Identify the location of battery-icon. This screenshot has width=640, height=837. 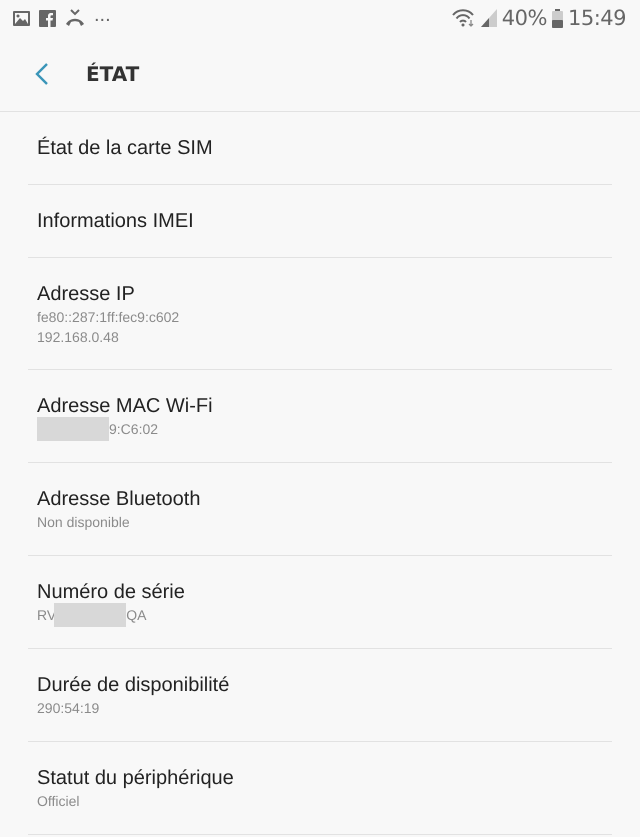
(557, 18).